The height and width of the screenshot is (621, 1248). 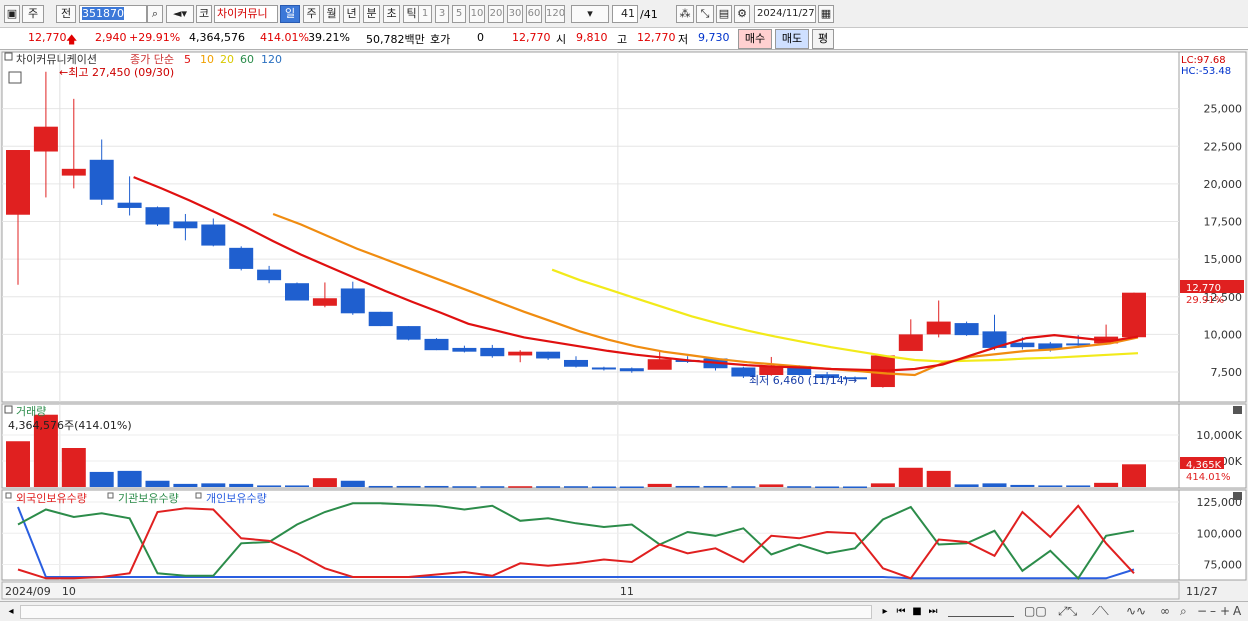 I want to click on layout-icon: ▣, so click(x=12, y=14).